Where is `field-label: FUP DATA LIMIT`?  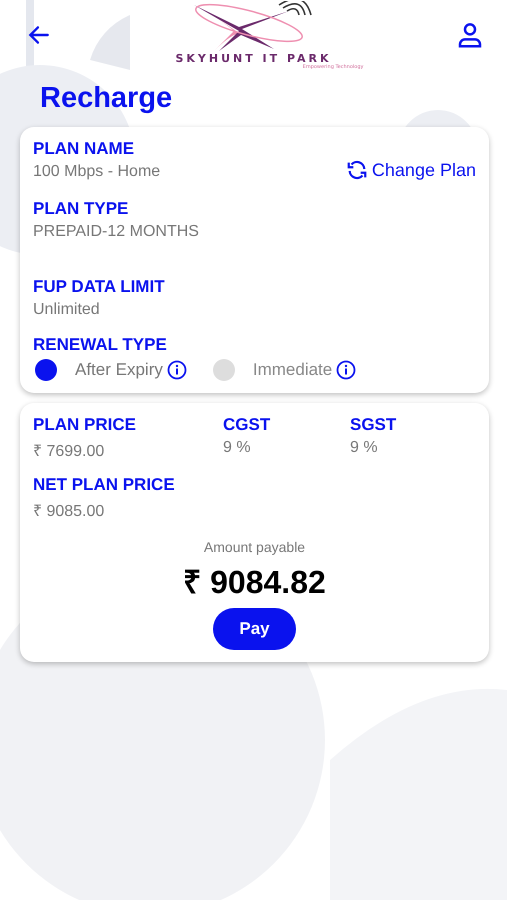
field-label: FUP DATA LIMIT is located at coordinates (99, 287).